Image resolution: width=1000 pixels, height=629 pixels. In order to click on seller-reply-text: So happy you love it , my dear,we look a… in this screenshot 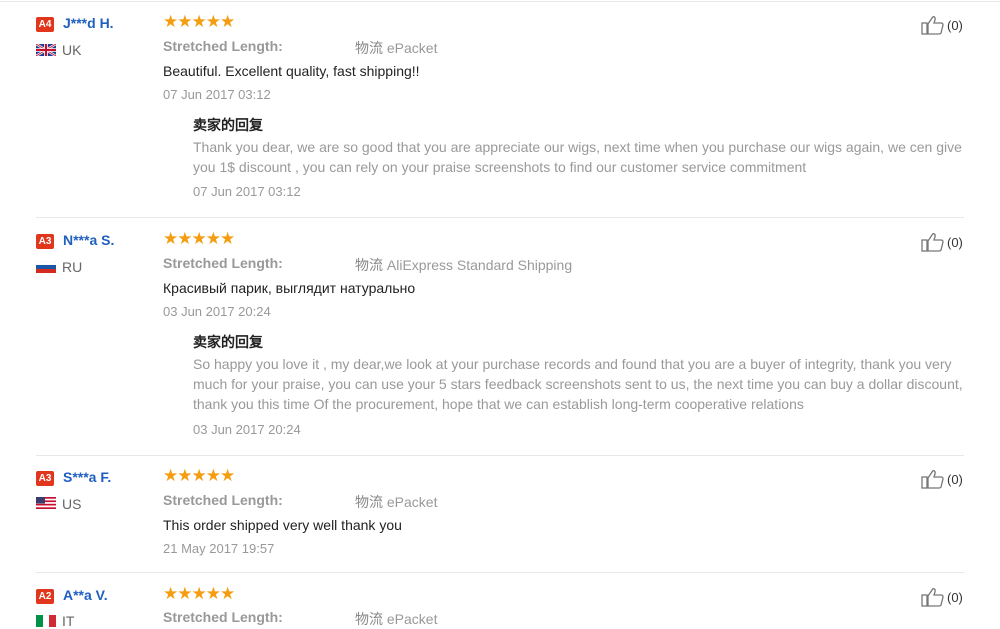, I will do `click(578, 384)`.